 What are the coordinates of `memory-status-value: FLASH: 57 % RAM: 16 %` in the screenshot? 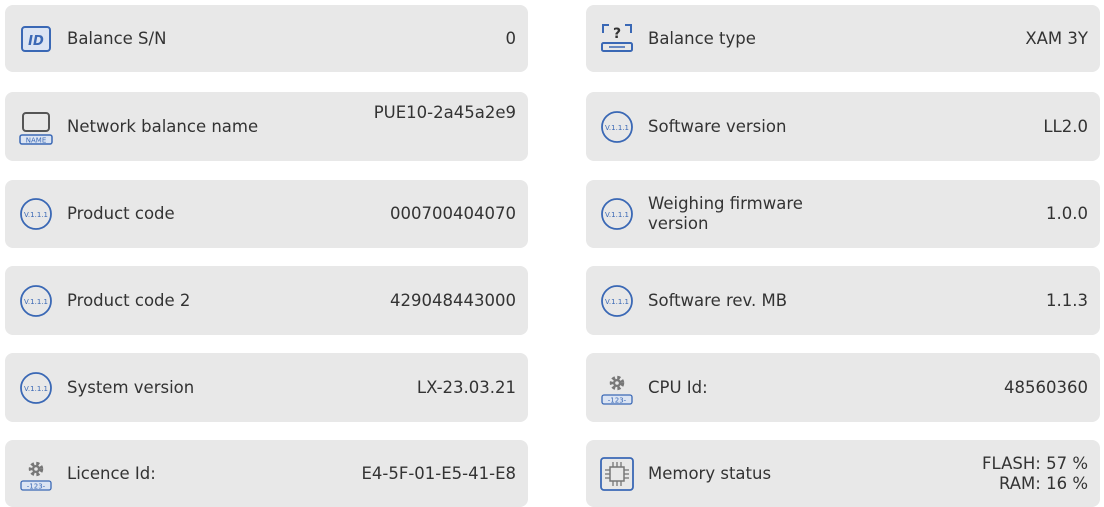 It's located at (1035, 474).